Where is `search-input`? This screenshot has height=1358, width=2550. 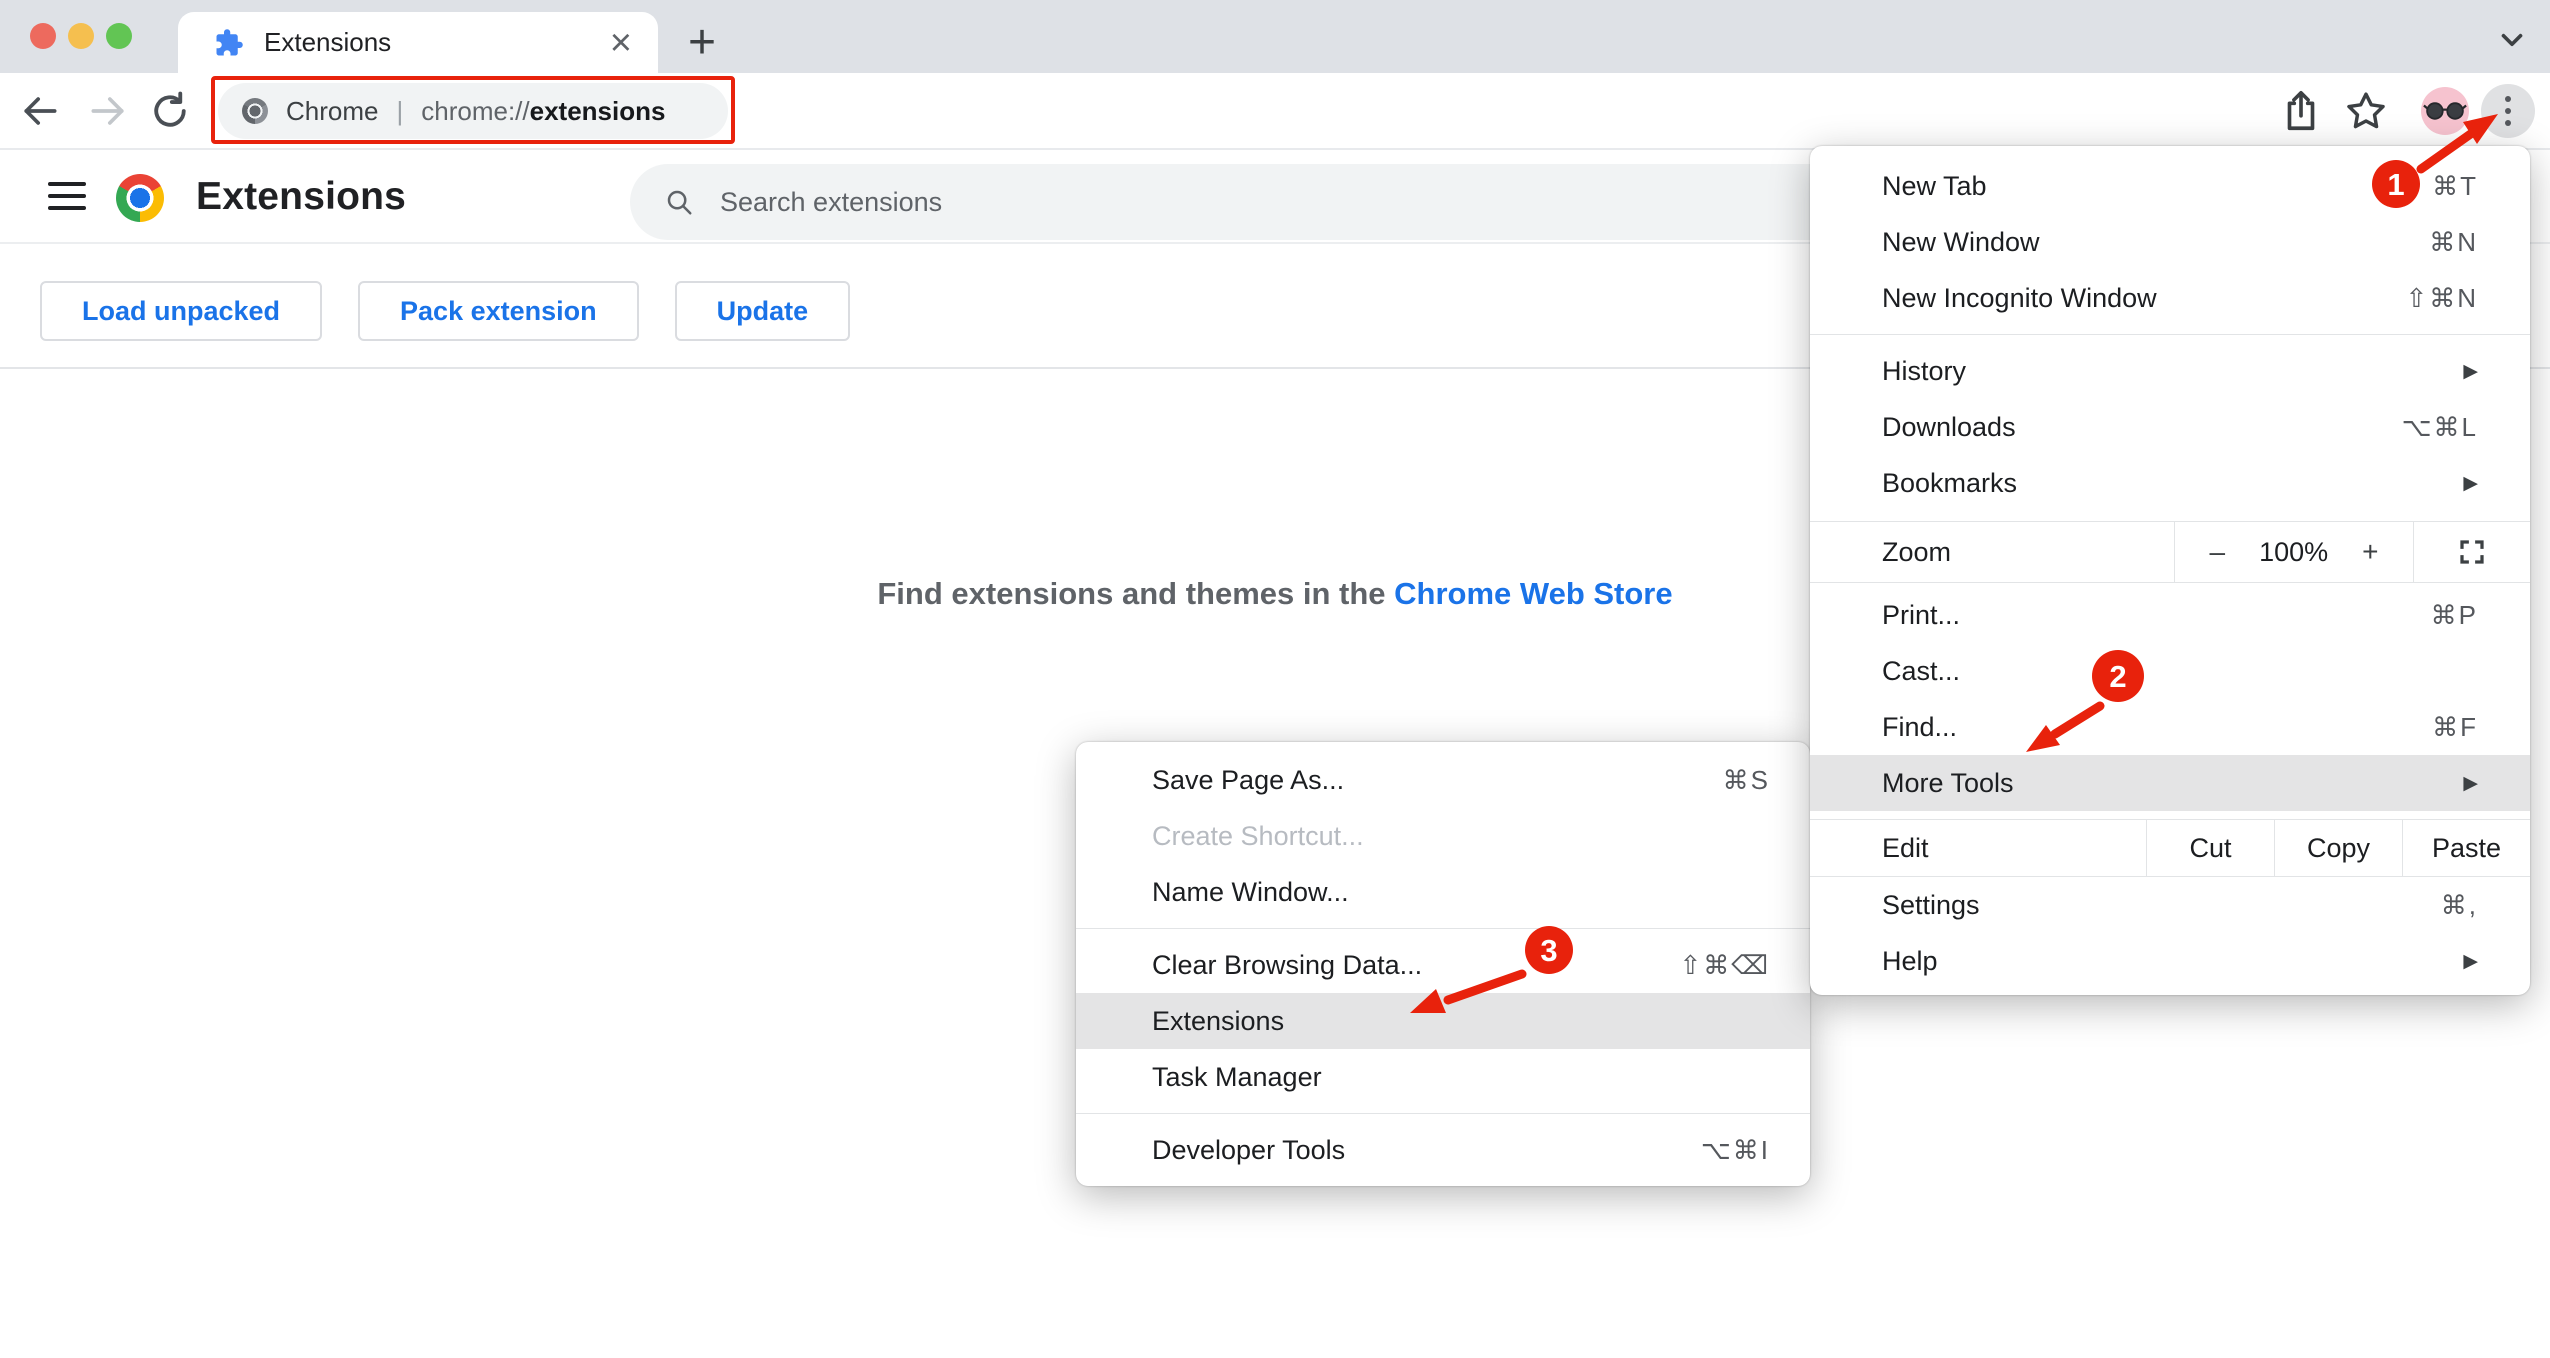
search-input is located at coordinates (1288, 202).